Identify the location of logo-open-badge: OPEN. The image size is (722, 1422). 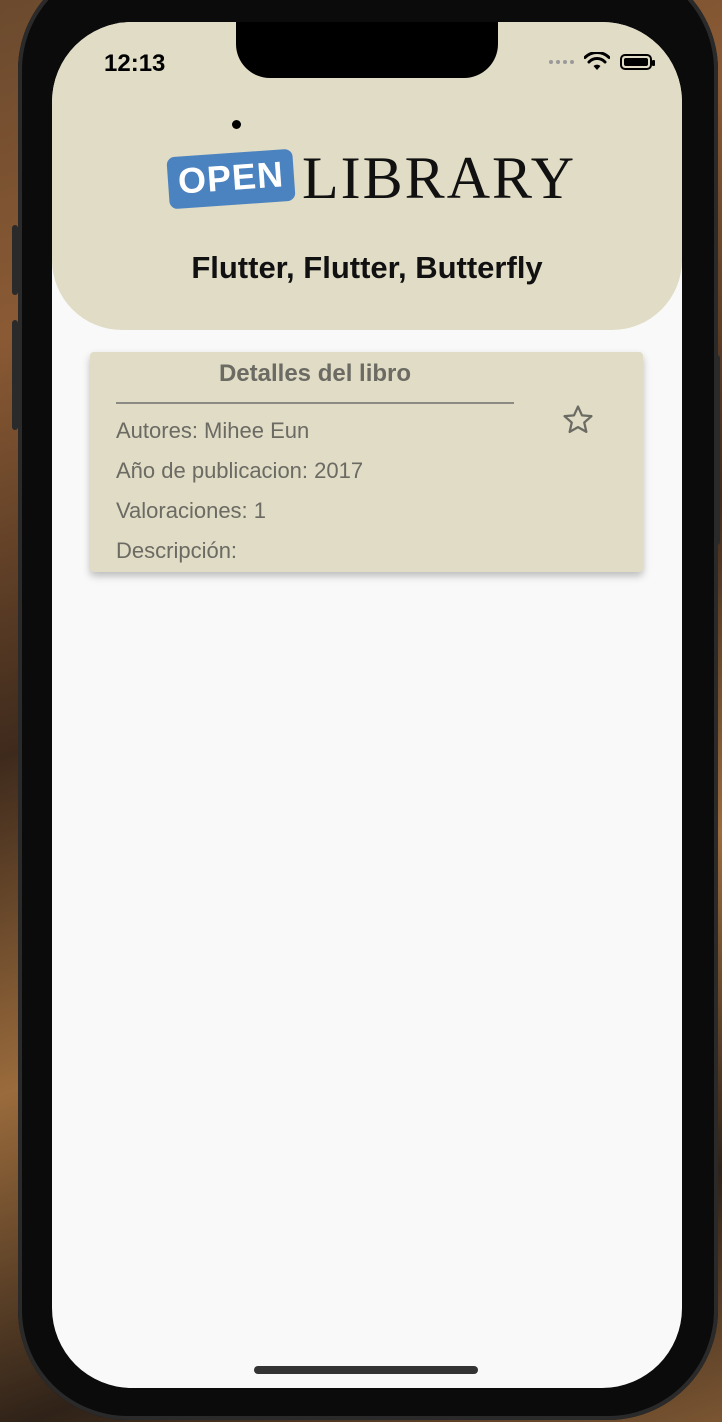
(231, 178).